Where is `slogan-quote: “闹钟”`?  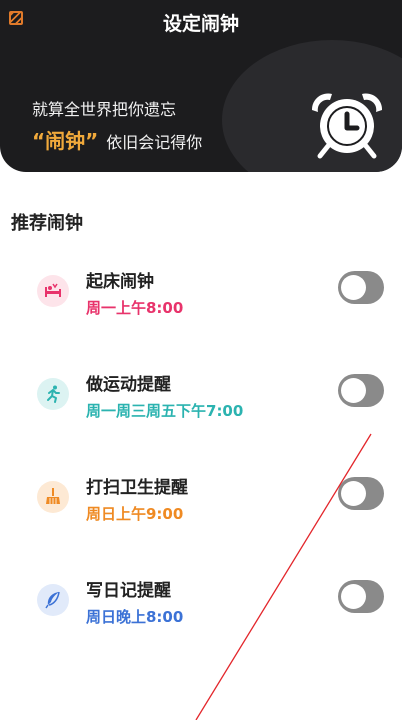 slogan-quote: “闹钟” is located at coordinates (65, 141).